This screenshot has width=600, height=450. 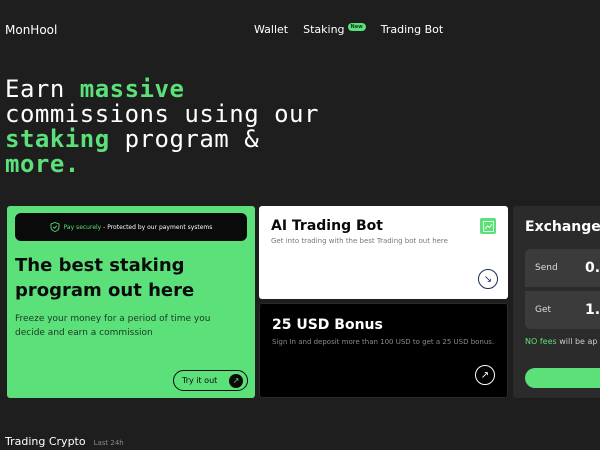 I want to click on exchange-button, so click(x=562, y=378).